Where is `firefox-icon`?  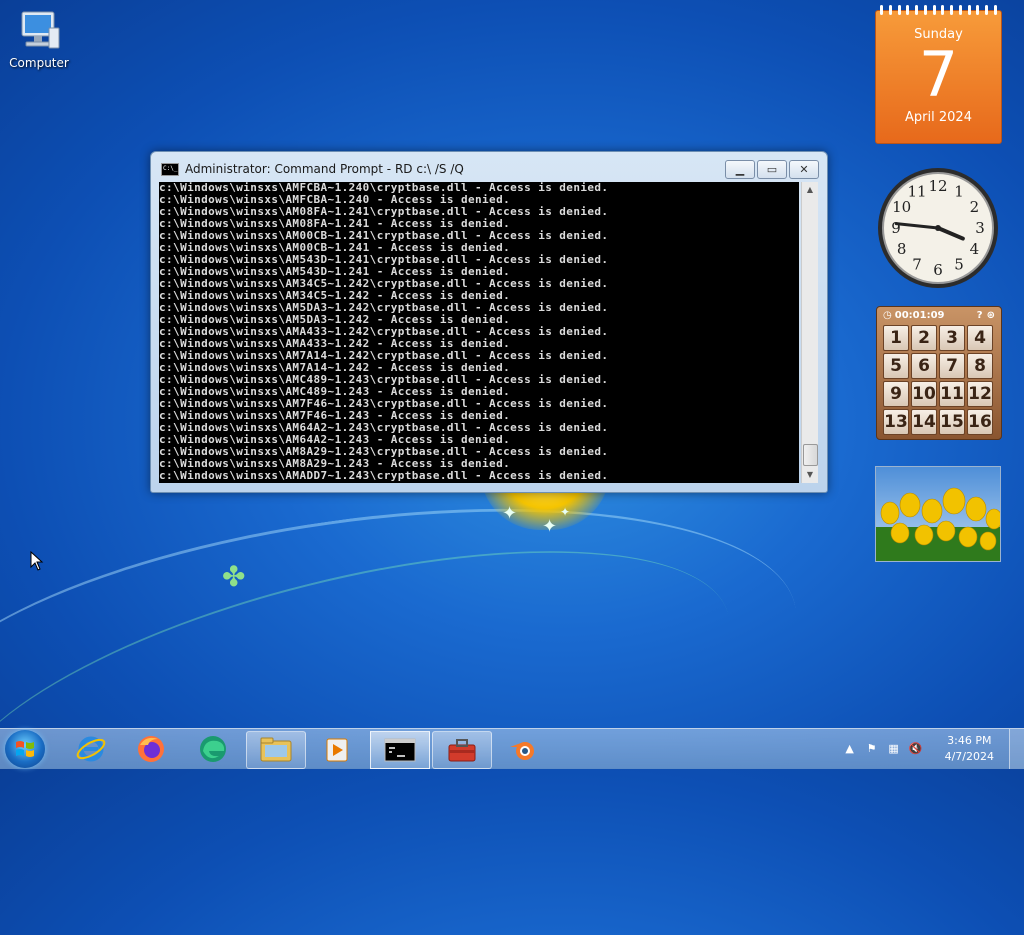 firefox-icon is located at coordinates (151, 749).